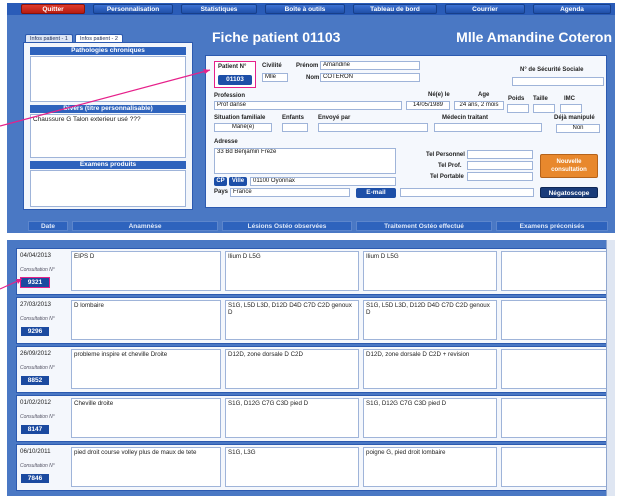 The image size is (620, 496). I want to click on medecin-label: Médecin traitant, so click(465, 118).